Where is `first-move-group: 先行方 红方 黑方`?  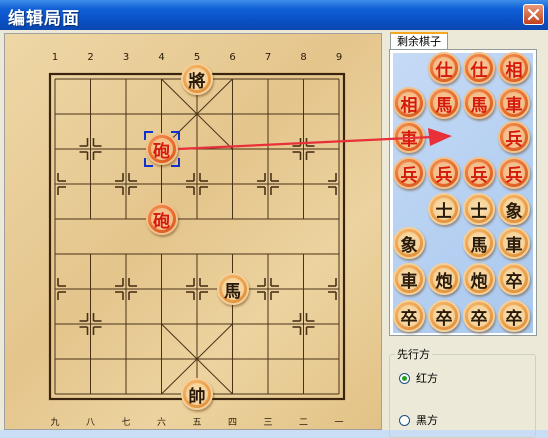 first-move-group: 先行方 红方 黑方 is located at coordinates (463, 392).